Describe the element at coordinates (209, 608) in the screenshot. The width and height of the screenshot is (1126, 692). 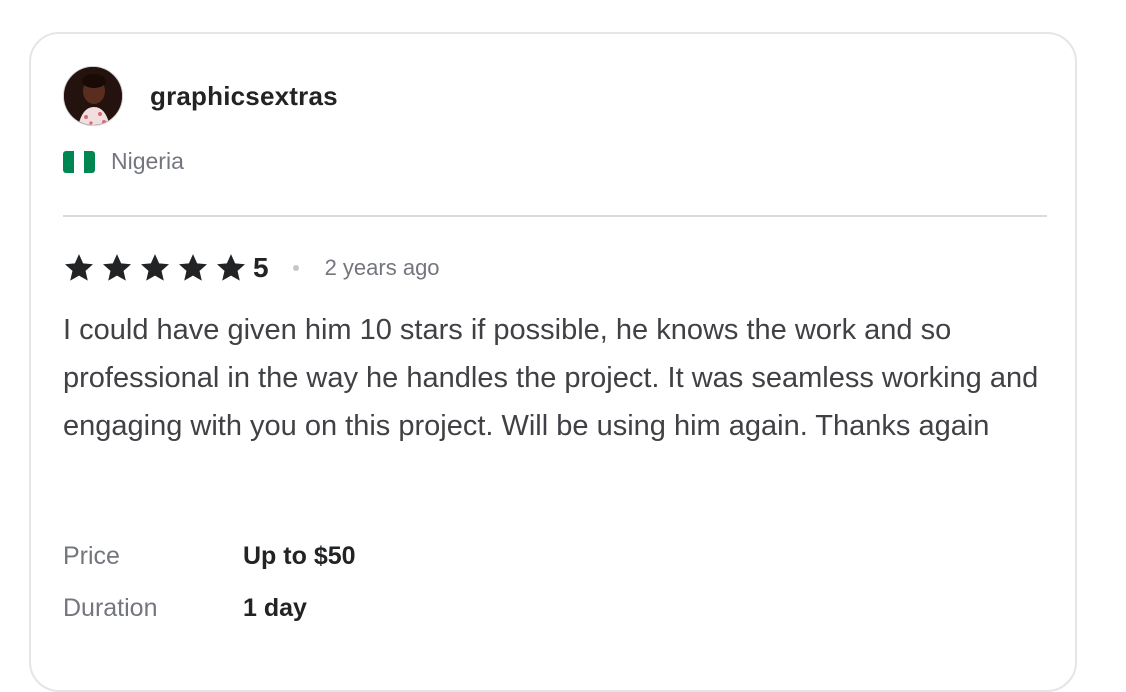
I see `detail-row-duration: Duration 1 day` at that location.